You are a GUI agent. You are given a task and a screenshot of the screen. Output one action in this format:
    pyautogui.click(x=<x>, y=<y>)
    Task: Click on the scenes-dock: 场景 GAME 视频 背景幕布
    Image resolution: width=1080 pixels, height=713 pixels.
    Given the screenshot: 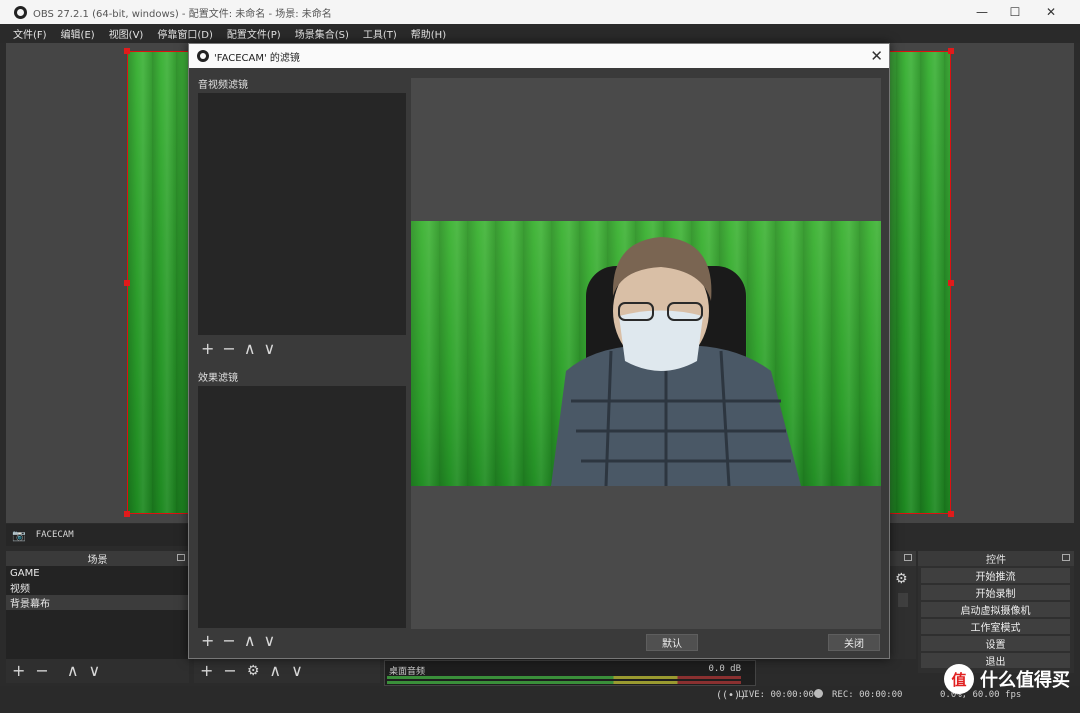 What is the action you would take?
    pyautogui.click(x=97, y=605)
    